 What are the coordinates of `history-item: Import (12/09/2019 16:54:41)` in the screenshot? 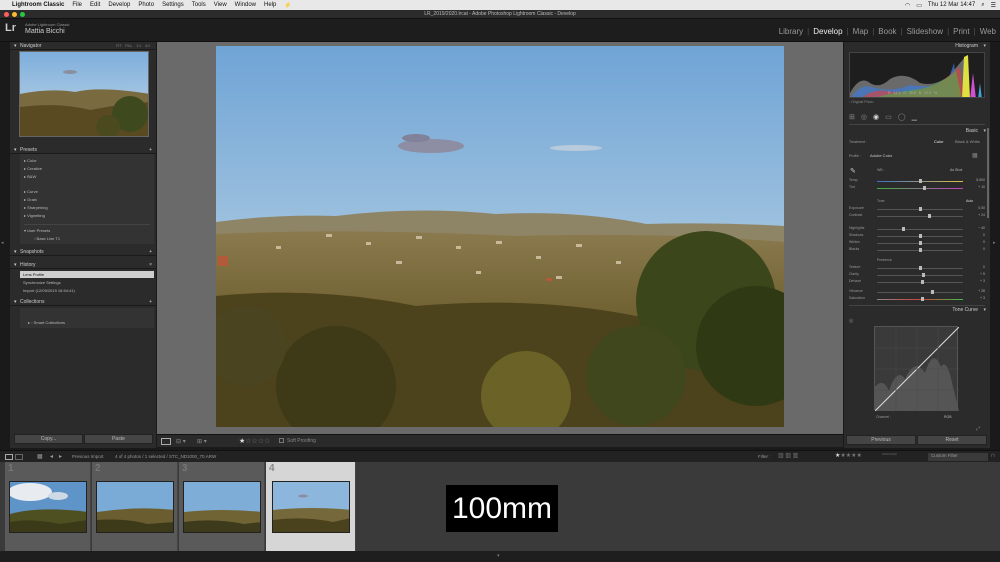 It's located at (49, 290).